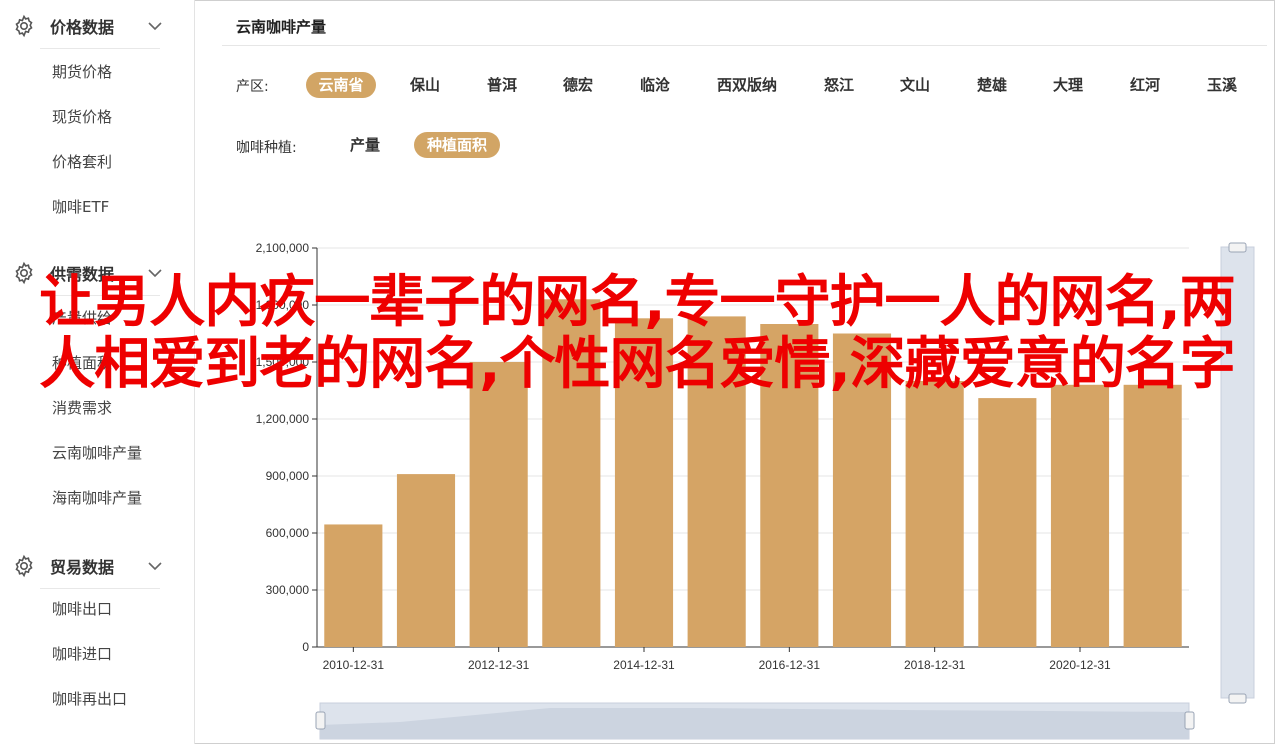 The width and height of the screenshot is (1275, 744). Describe the element at coordinates (935, 665) in the screenshot. I see `x-tick-label: 2018-12-31` at that location.